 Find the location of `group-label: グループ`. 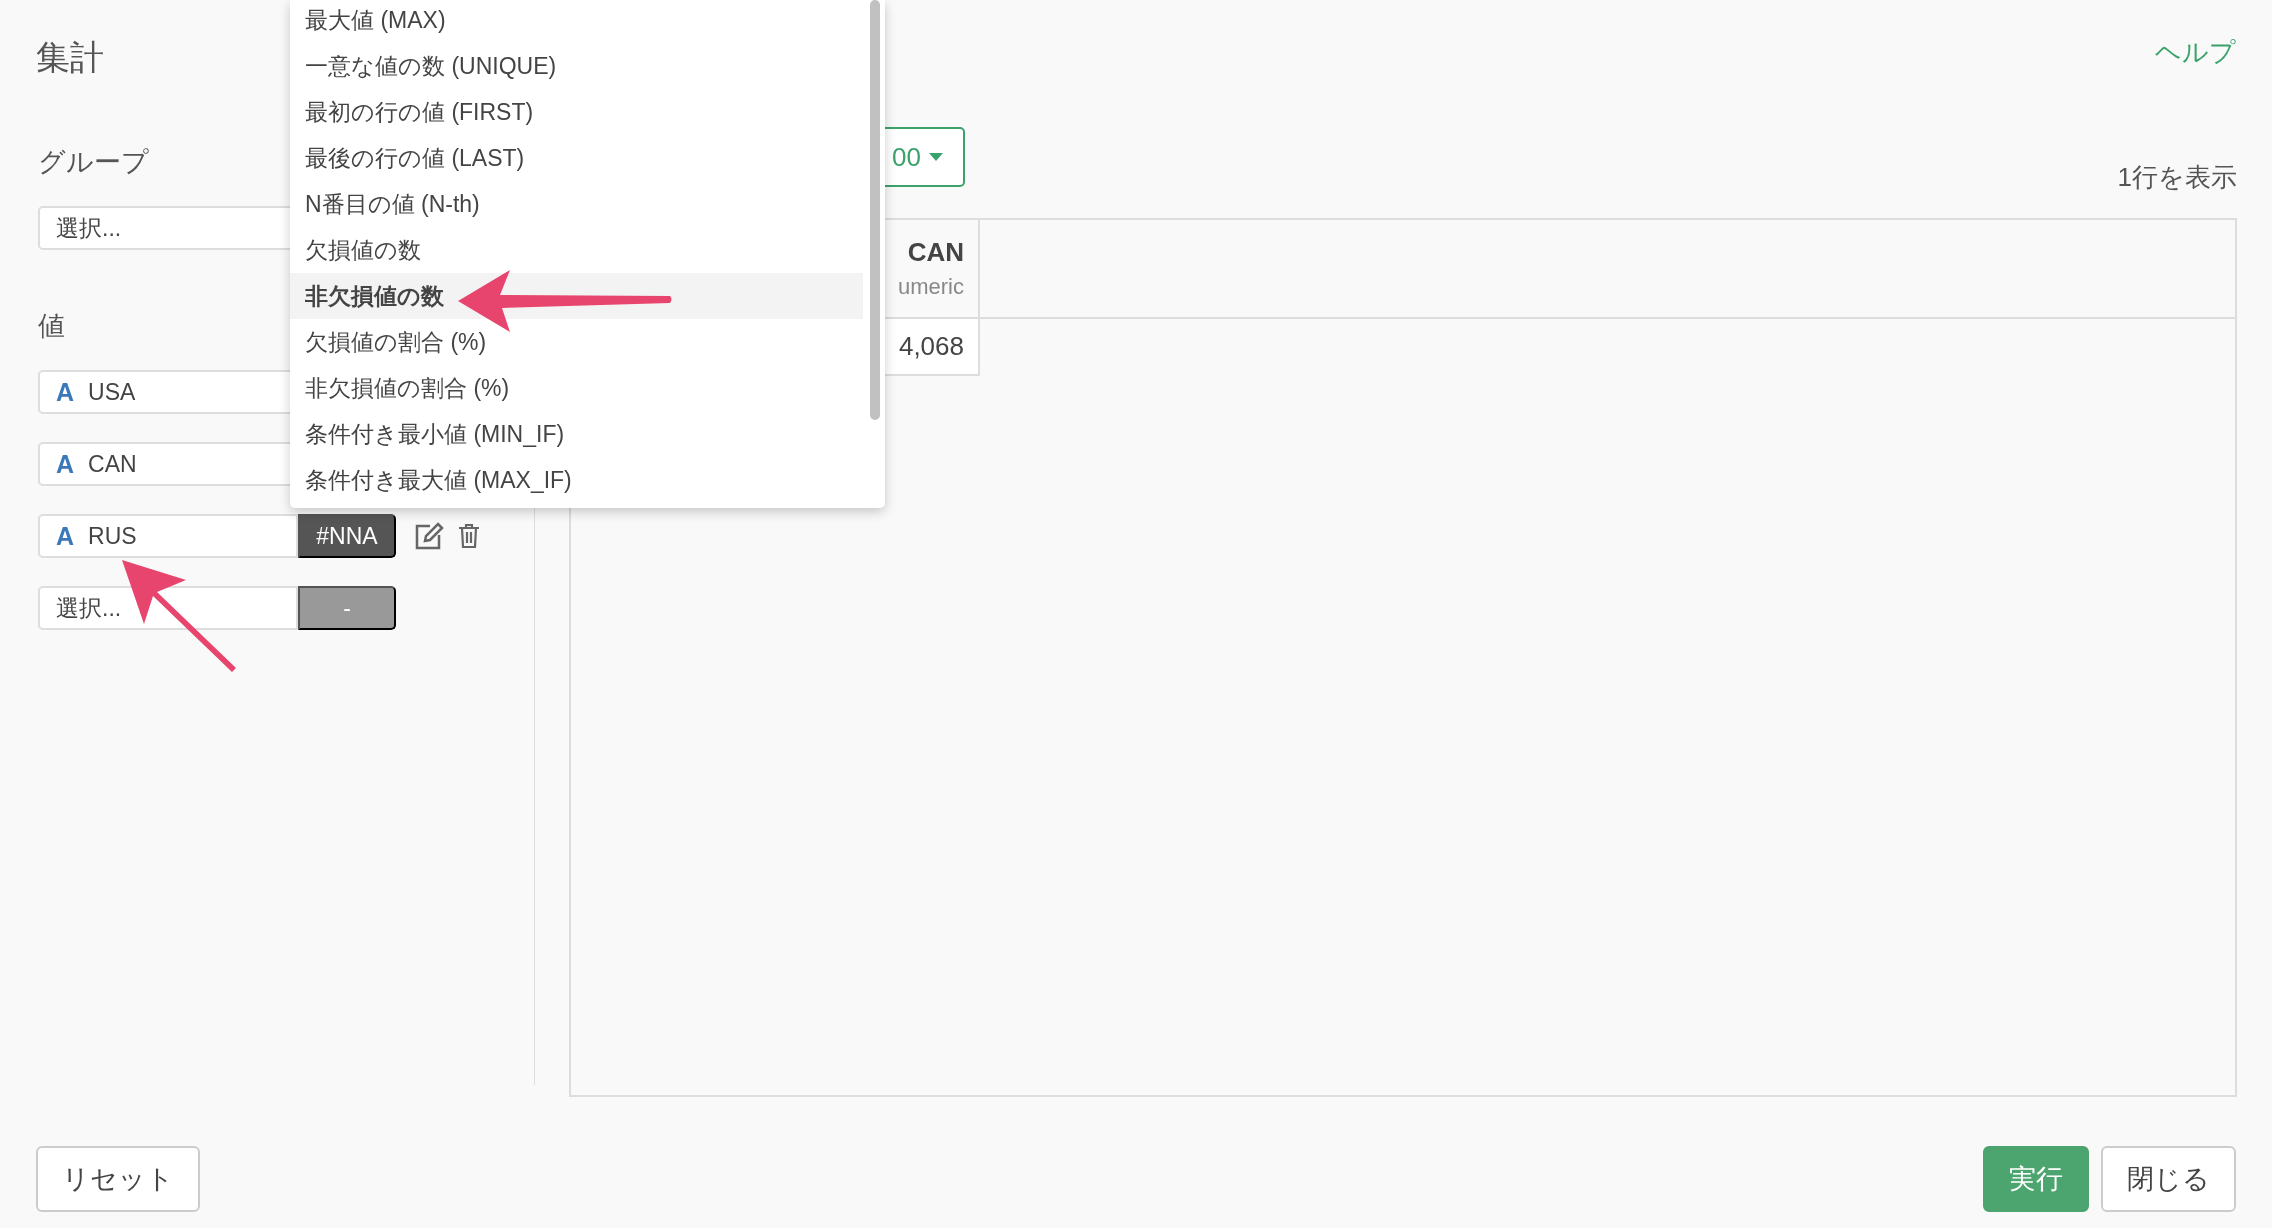

group-label: グループ is located at coordinates (93, 162).